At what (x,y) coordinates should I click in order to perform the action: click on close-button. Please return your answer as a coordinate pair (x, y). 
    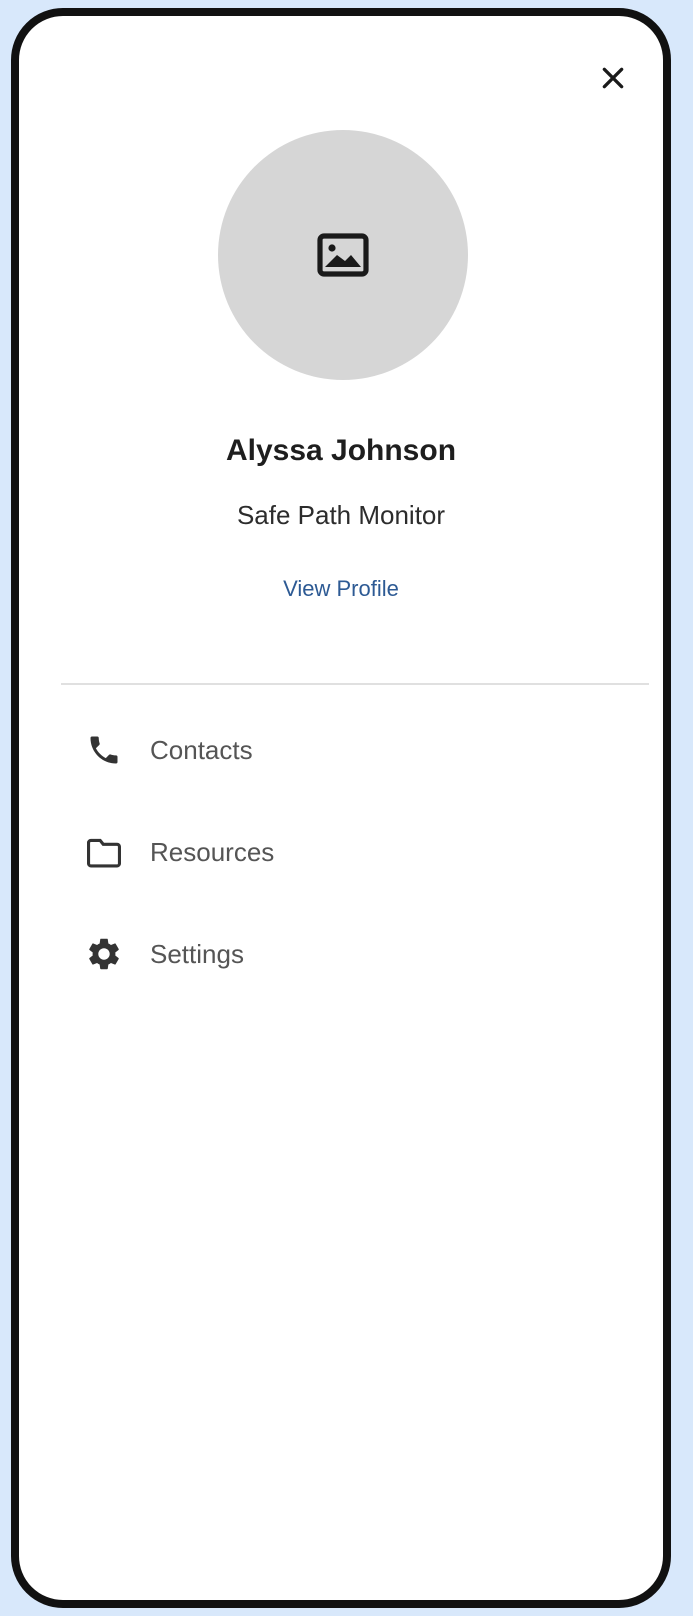
    Looking at the image, I should click on (613, 78).